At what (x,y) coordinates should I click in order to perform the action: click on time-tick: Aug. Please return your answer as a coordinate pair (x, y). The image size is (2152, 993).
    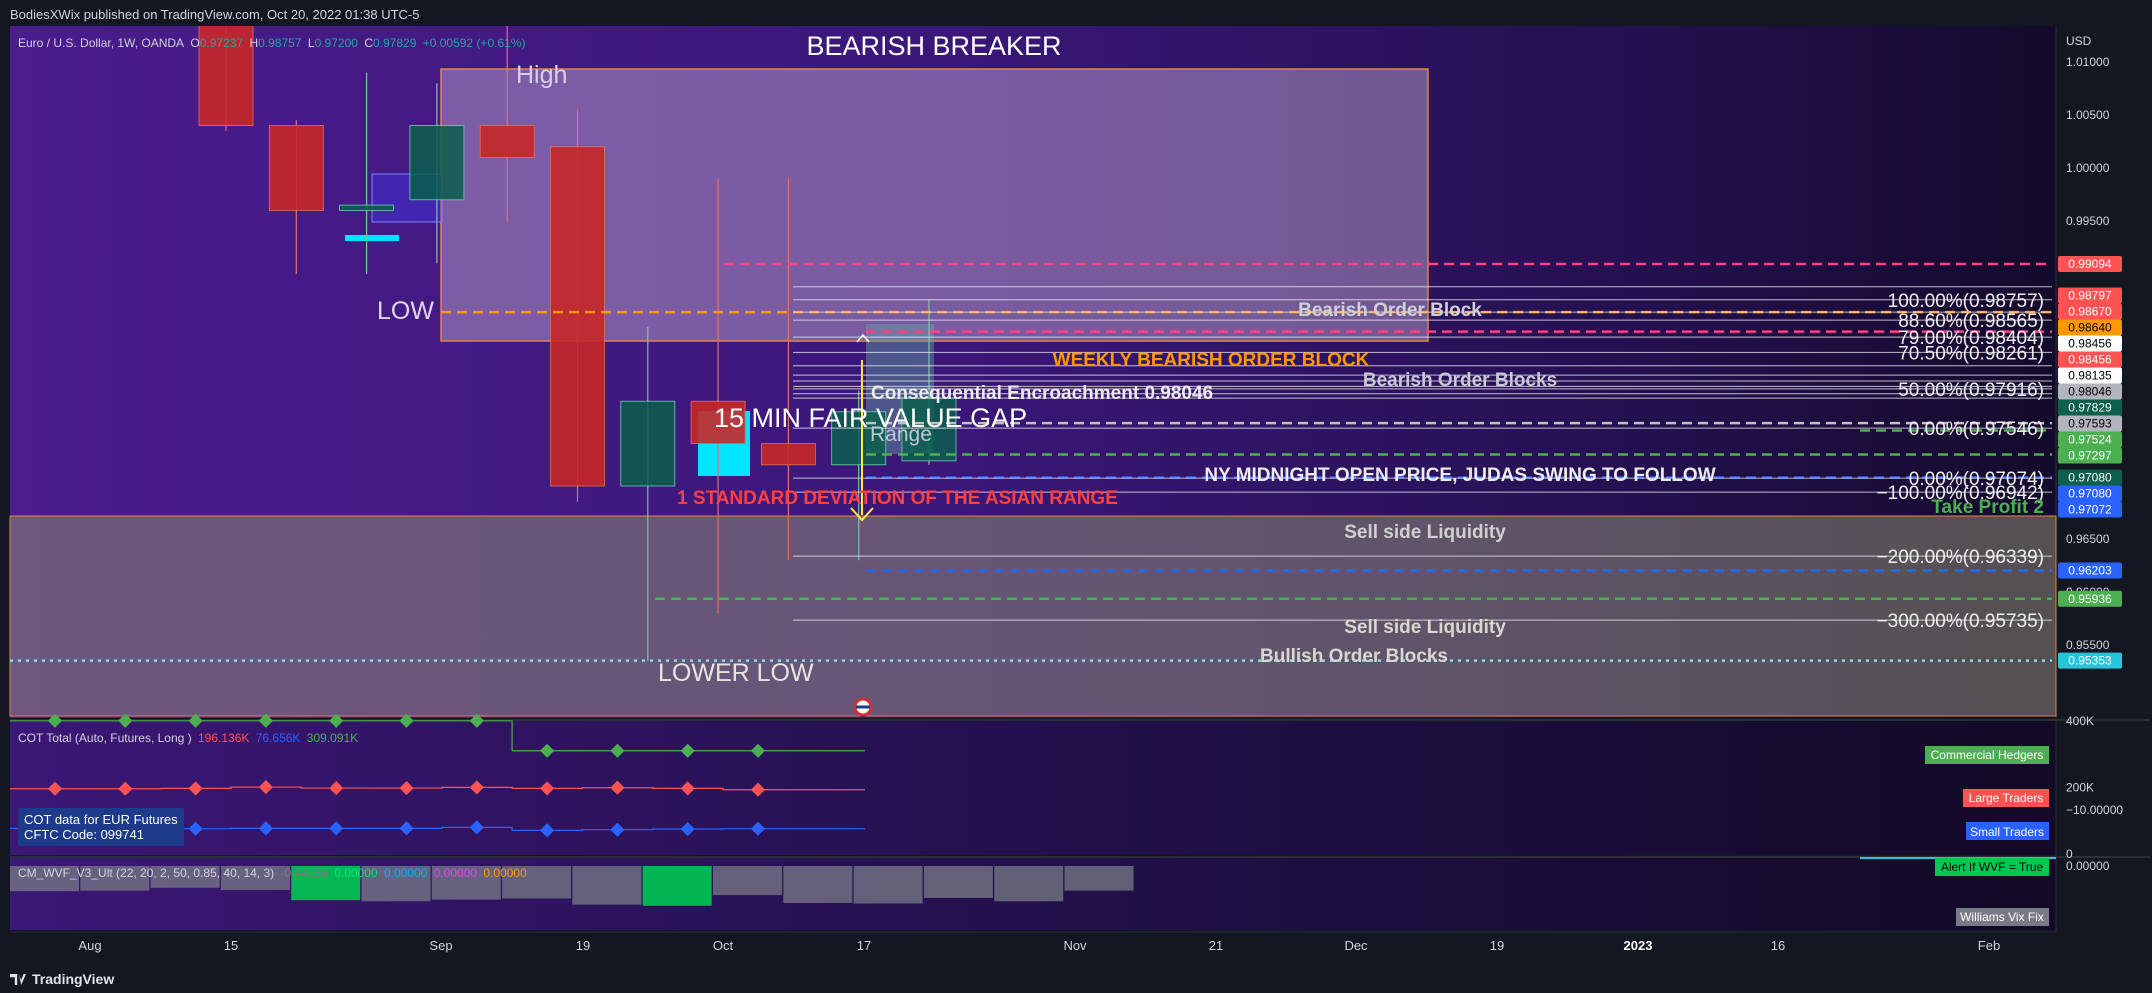
    Looking at the image, I should click on (89, 945).